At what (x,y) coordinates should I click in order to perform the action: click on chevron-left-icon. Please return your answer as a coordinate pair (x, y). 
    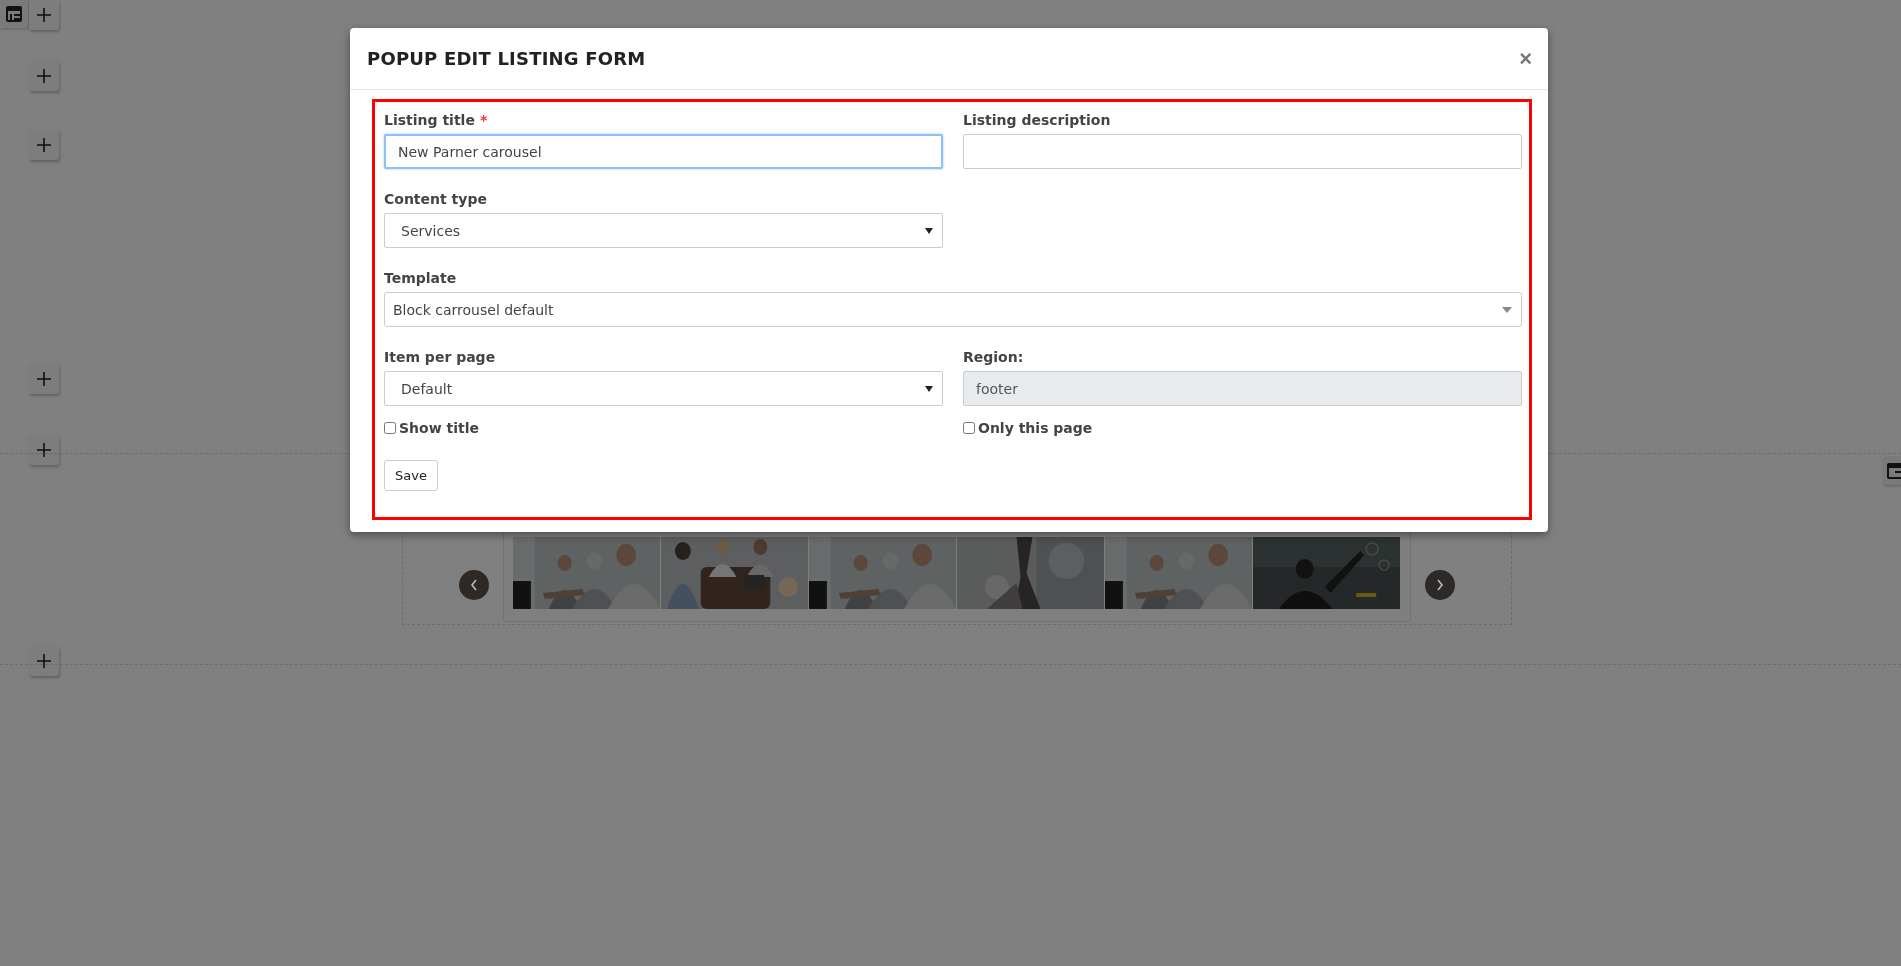
    Looking at the image, I should click on (474, 585).